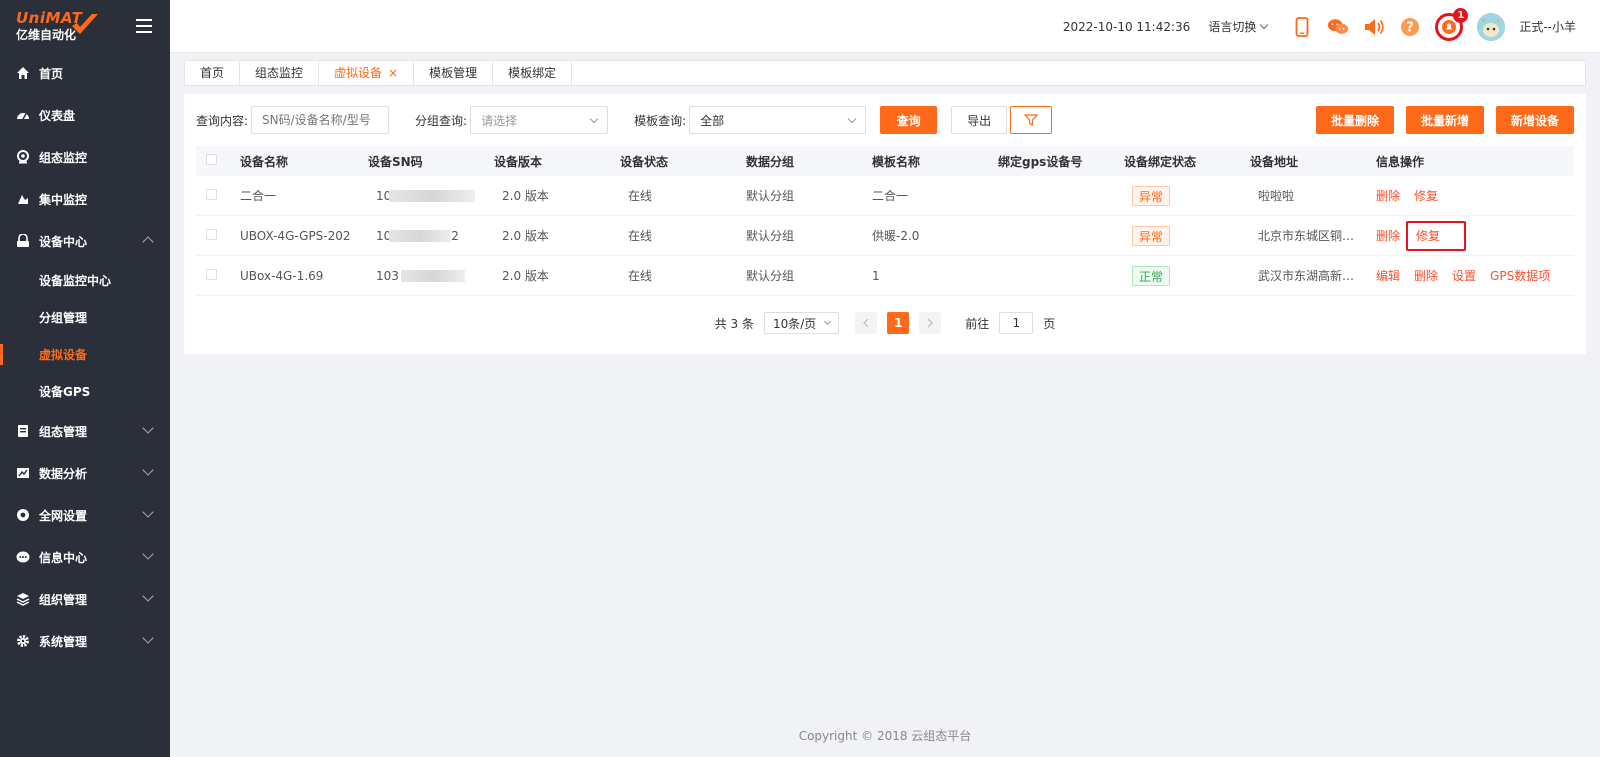 The width and height of the screenshot is (1600, 757). What do you see at coordinates (85, 280) in the screenshot?
I see `sidebar-subitem-device-monitor-center: 设备监控中心` at bounding box center [85, 280].